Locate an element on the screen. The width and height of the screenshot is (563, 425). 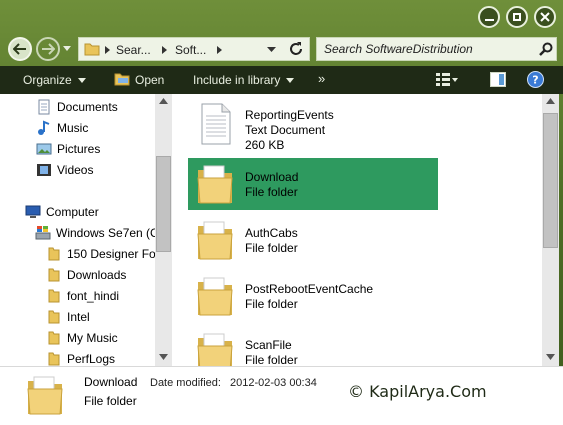
close-icon is located at coordinates (545, 17).